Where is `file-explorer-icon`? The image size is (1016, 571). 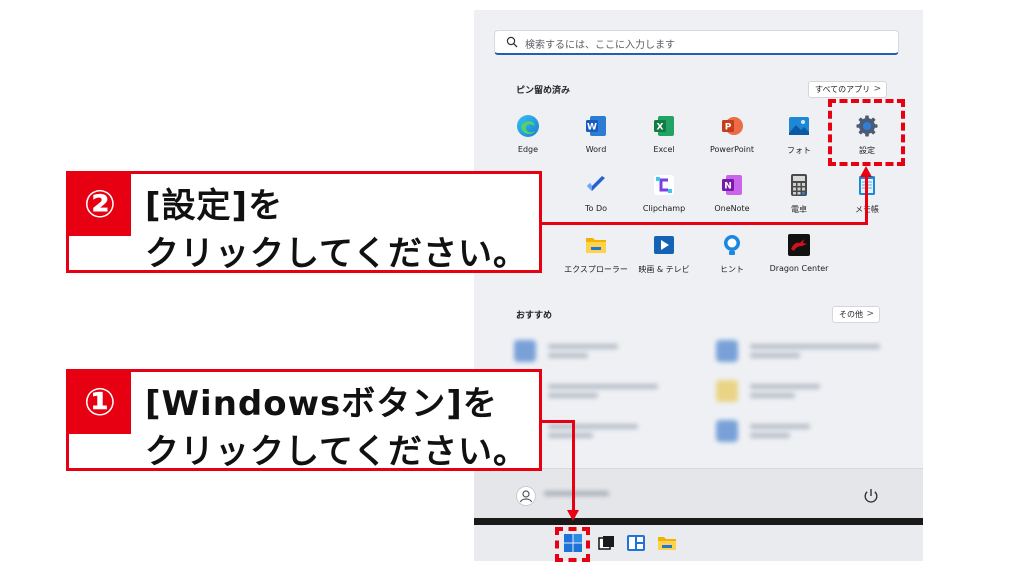 file-explorer-icon is located at coordinates (596, 245).